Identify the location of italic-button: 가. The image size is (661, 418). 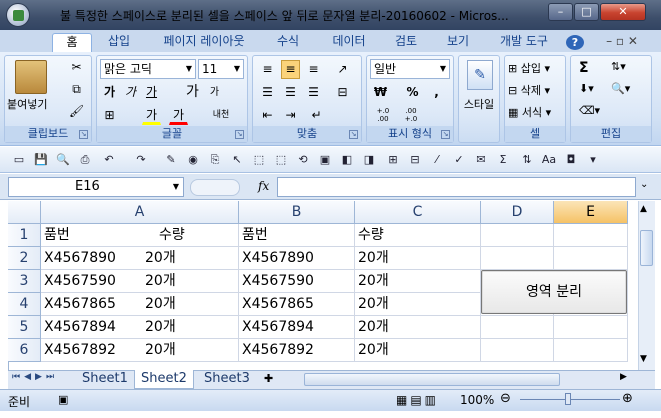
(130, 92).